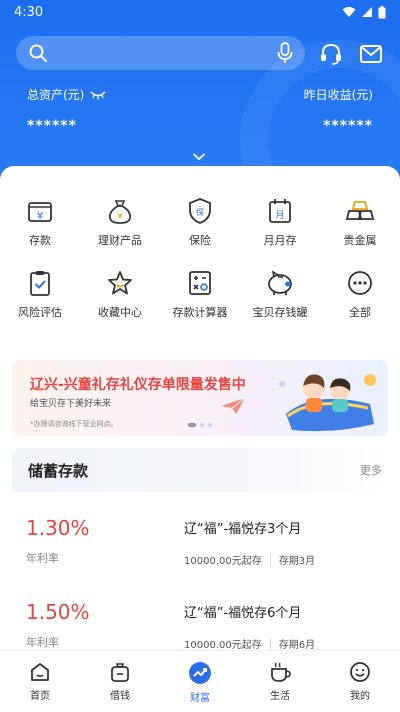  What do you see at coordinates (120, 211) in the screenshot?
I see `money-bag-icon: ¥` at bounding box center [120, 211].